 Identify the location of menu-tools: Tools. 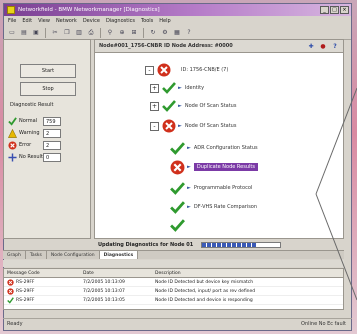
(147, 21).